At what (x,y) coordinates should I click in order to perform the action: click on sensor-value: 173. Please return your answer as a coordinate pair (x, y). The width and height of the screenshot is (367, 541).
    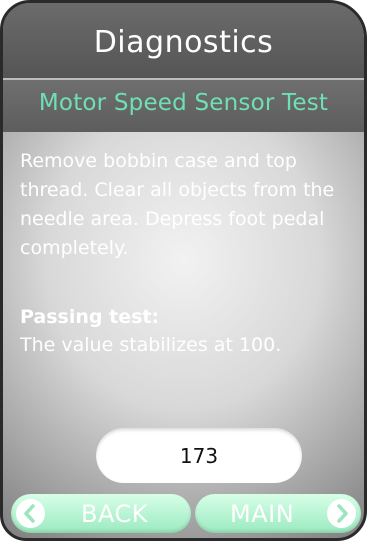
    Looking at the image, I should click on (199, 456).